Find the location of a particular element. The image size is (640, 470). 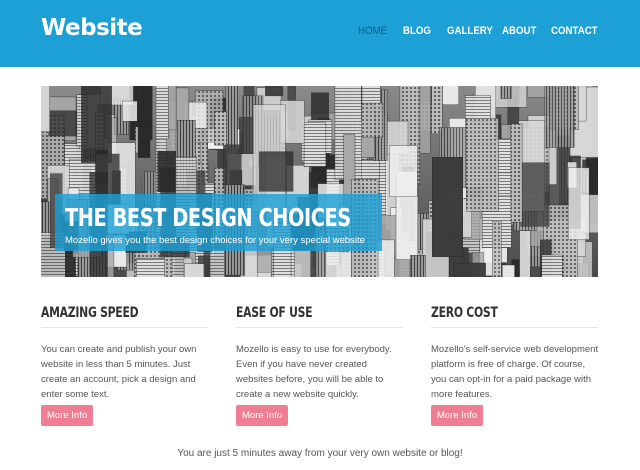

feature-title: ZERO COST is located at coordinates (464, 313).